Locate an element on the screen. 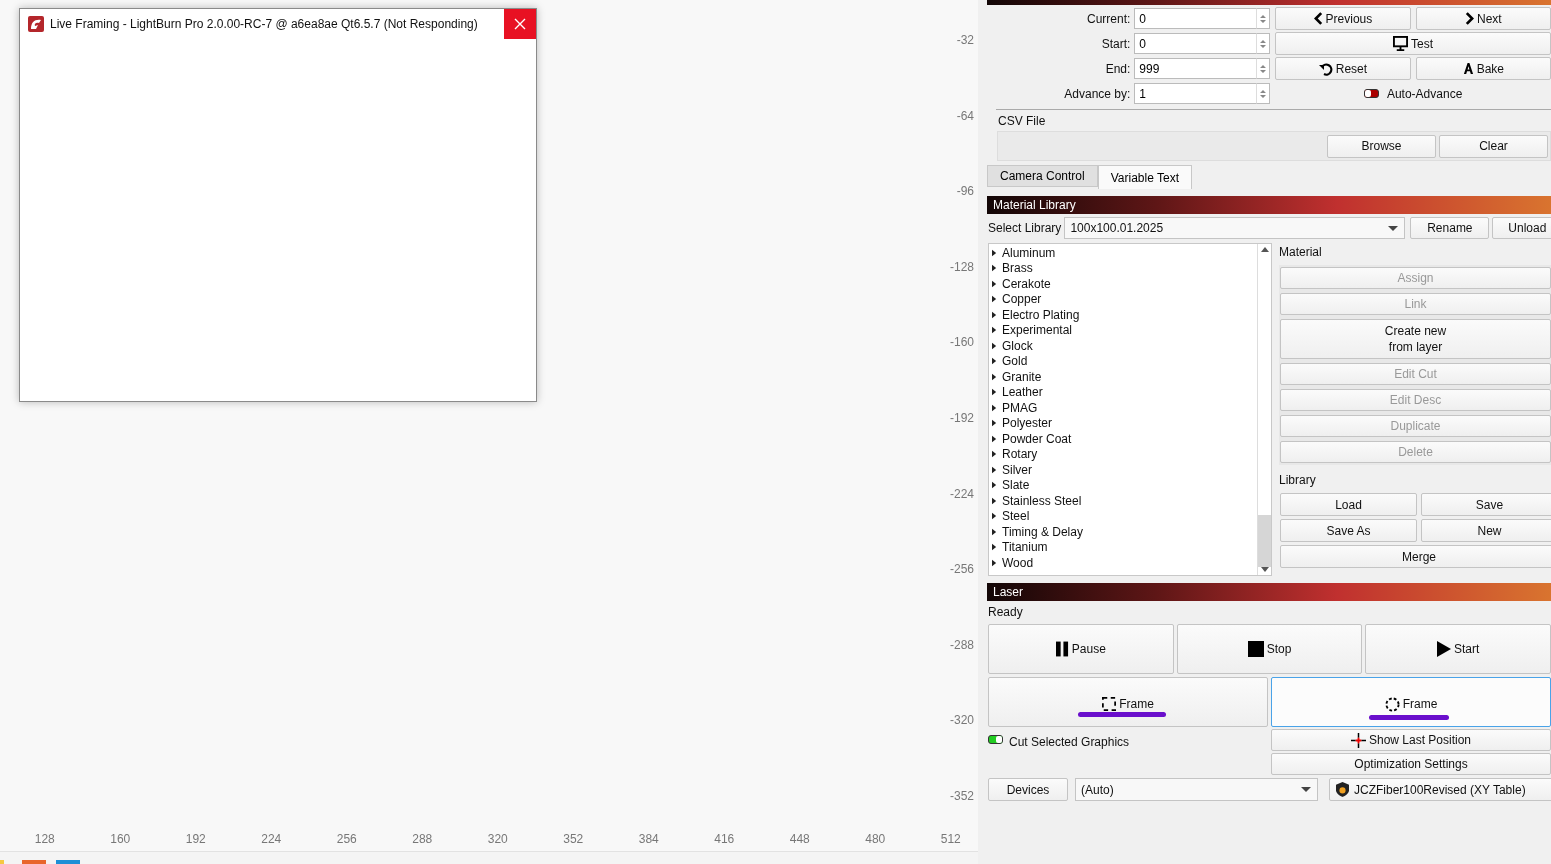 The height and width of the screenshot is (864, 1551). section-label: CSV File is located at coordinates (1022, 120).